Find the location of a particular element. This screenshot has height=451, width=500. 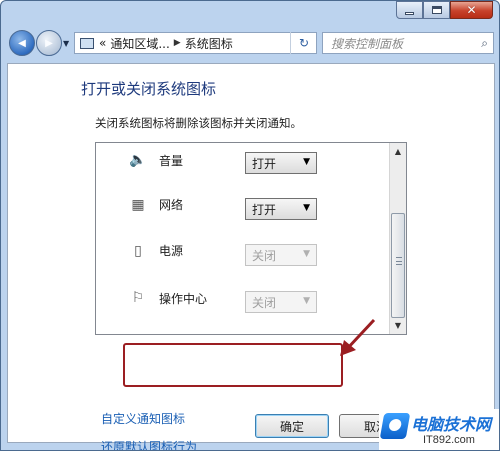

power-behavior-select: 关闭 ▼ is located at coordinates (281, 255).